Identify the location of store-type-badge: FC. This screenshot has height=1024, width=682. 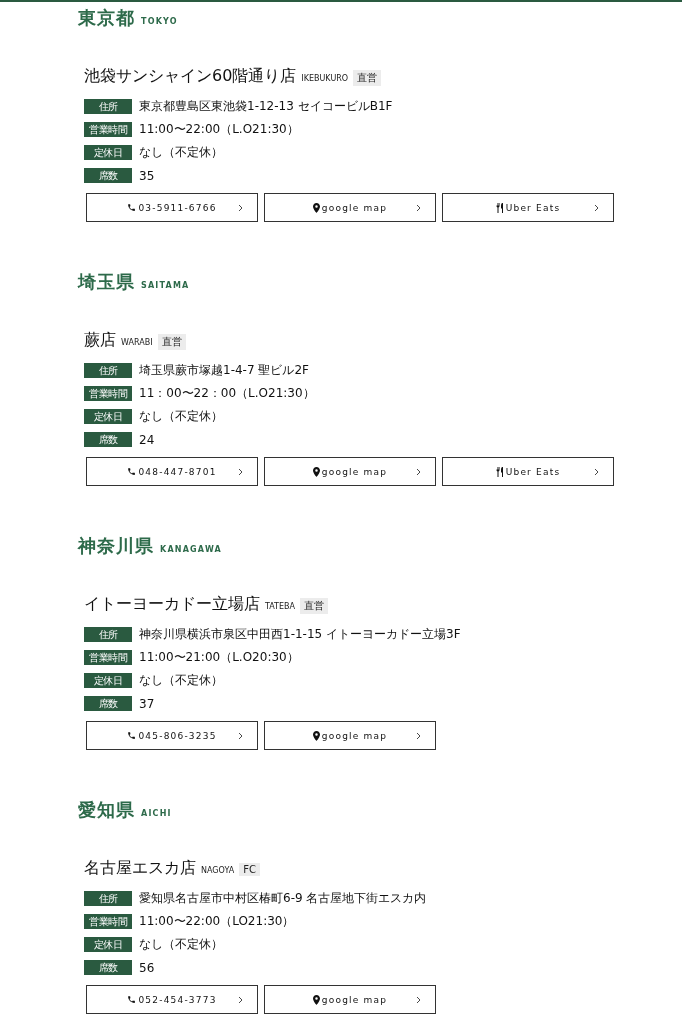
(249, 869).